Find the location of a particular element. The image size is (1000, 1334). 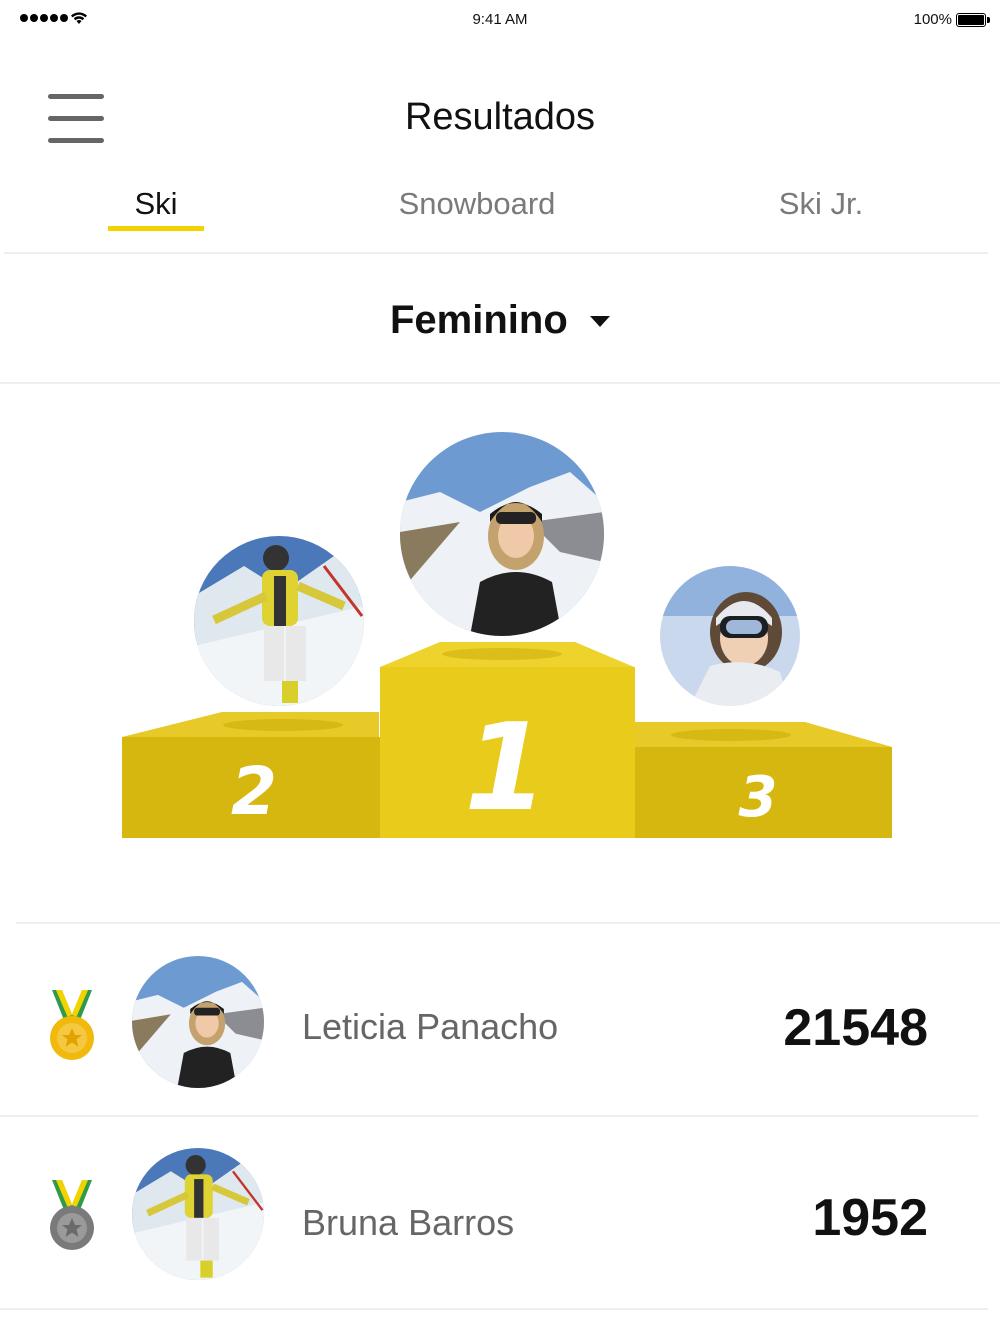

category-label: Feminino is located at coordinates (479, 320).